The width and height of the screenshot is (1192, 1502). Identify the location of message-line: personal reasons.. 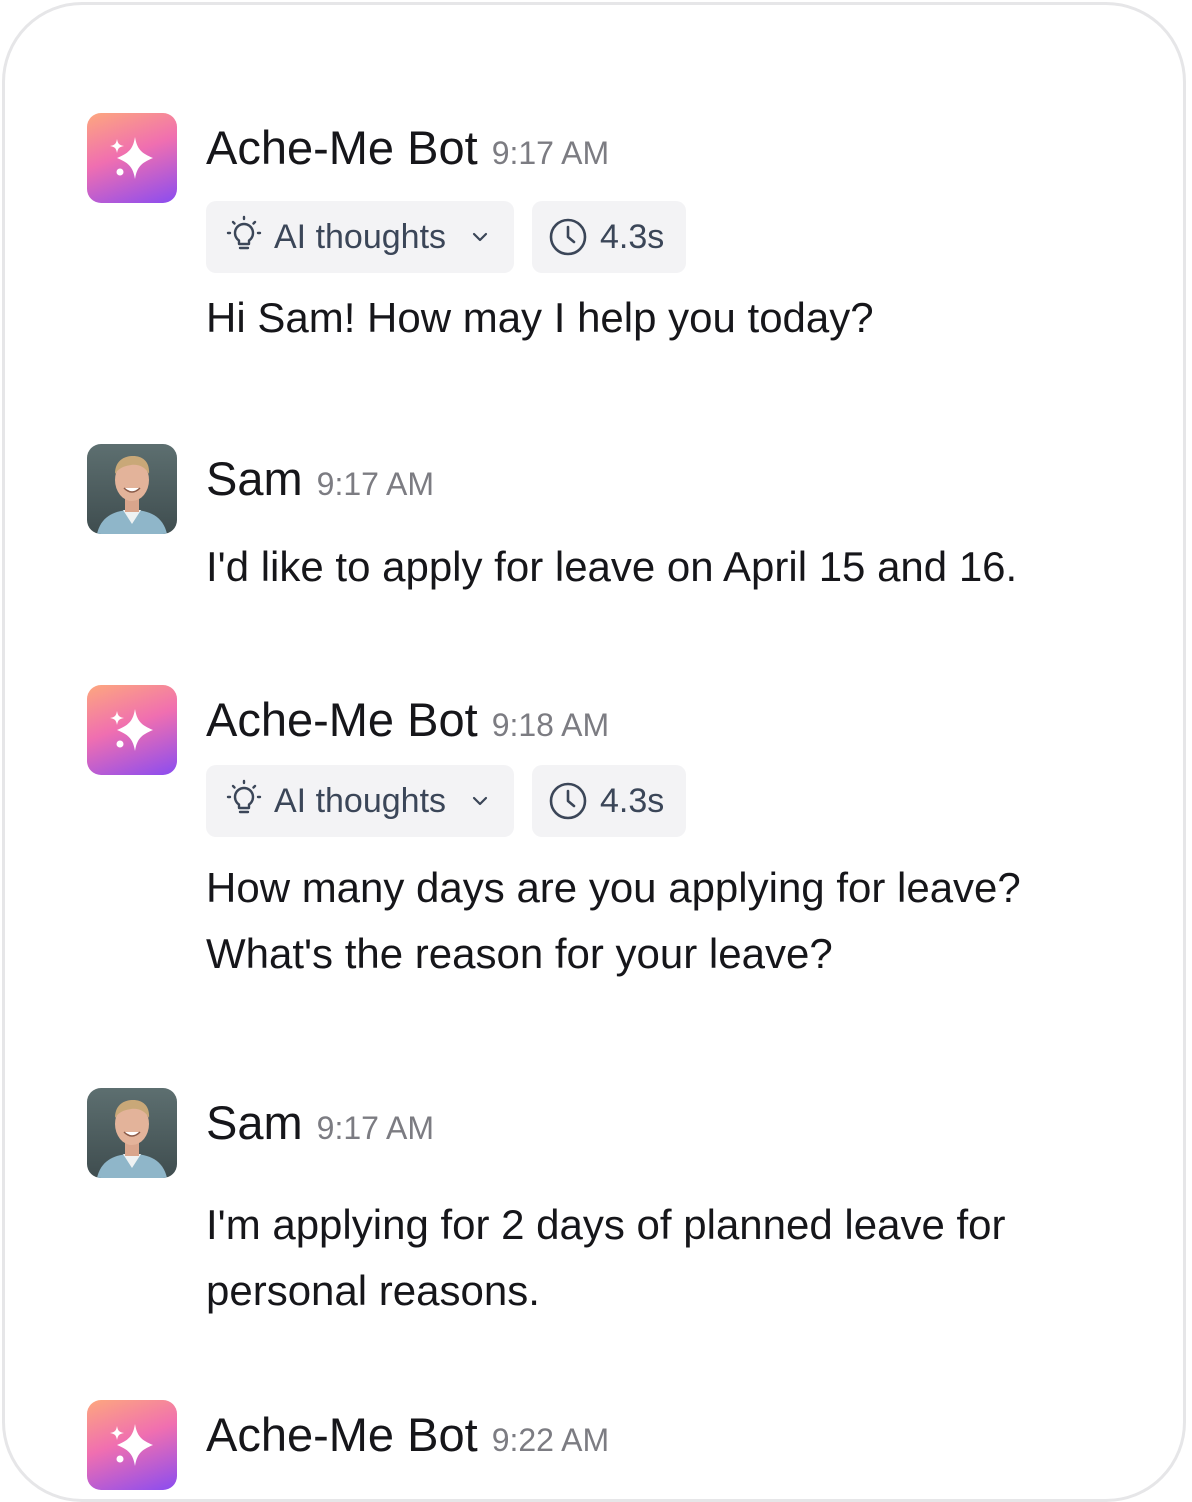
(373, 1290).